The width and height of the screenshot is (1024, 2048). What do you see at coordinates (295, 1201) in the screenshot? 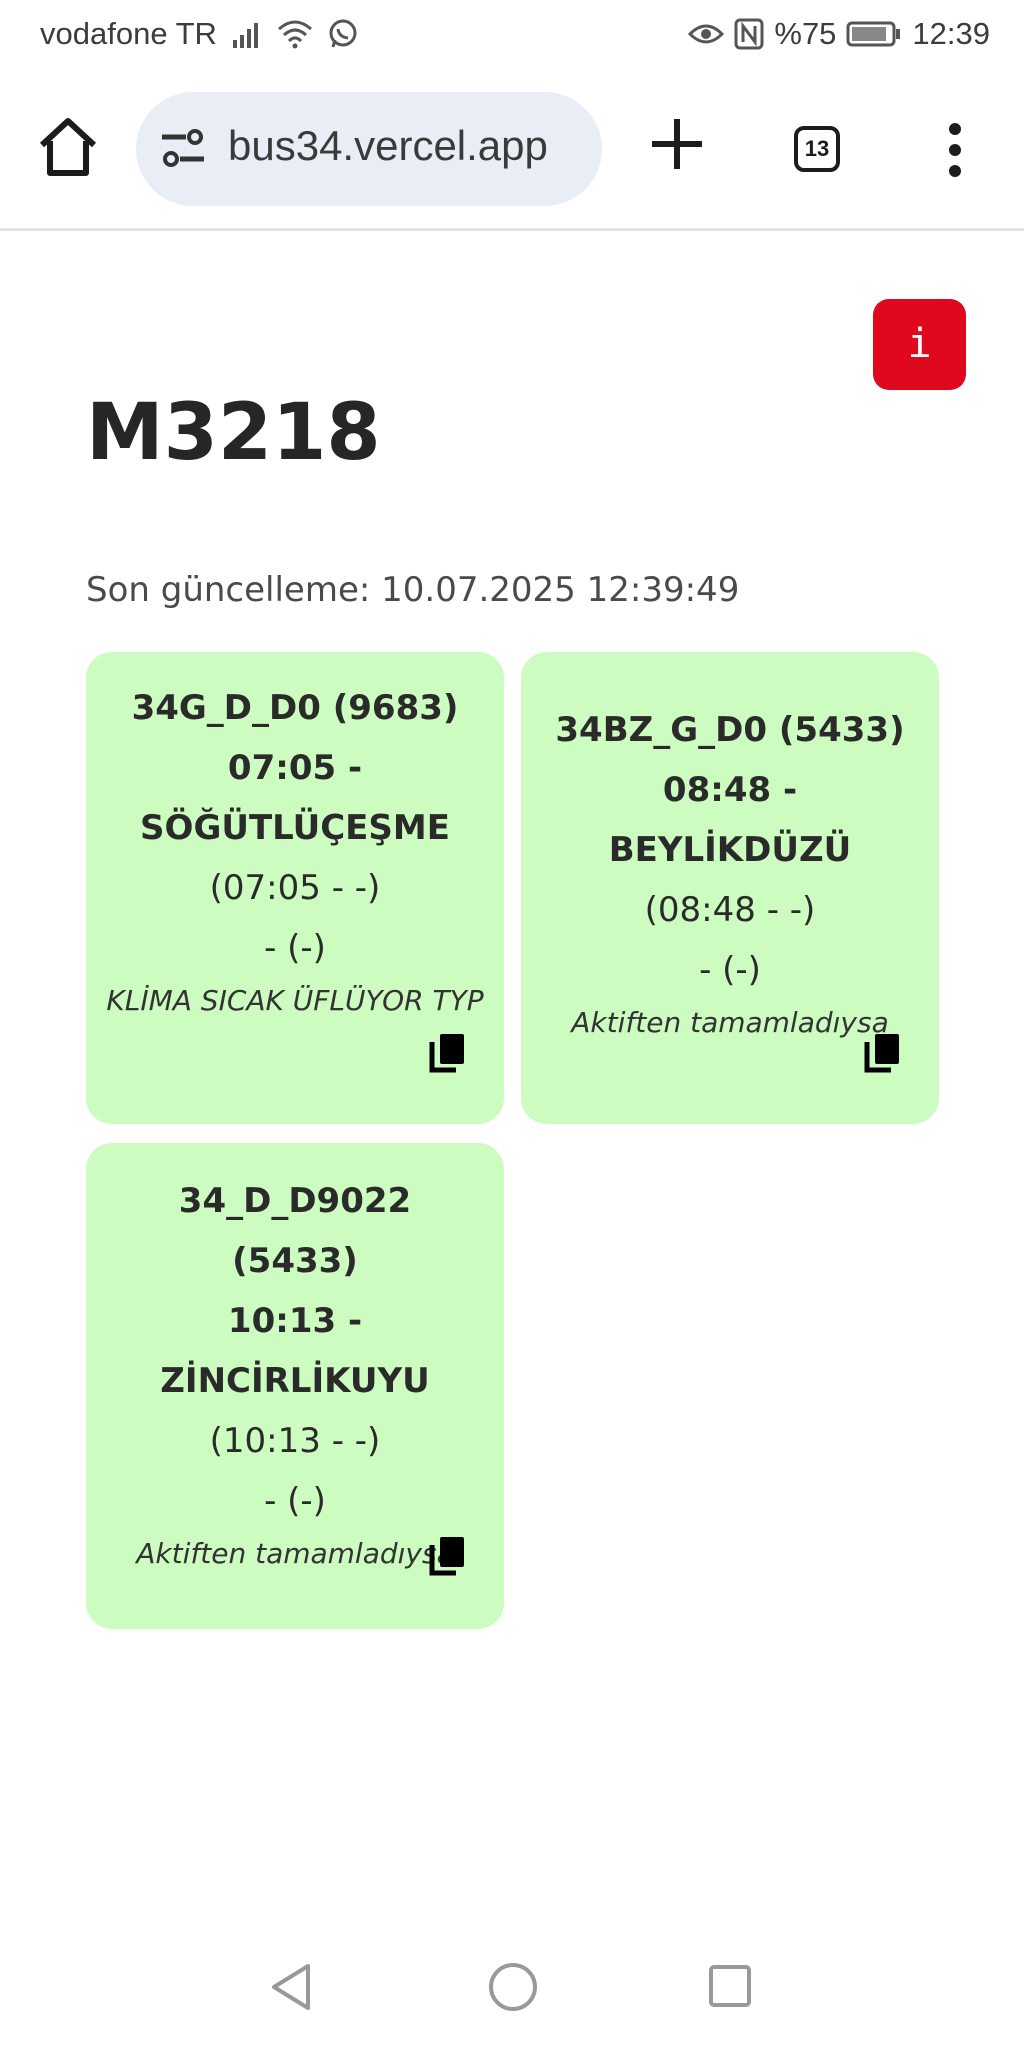
I see `route-line: 34_D_D9022` at bounding box center [295, 1201].